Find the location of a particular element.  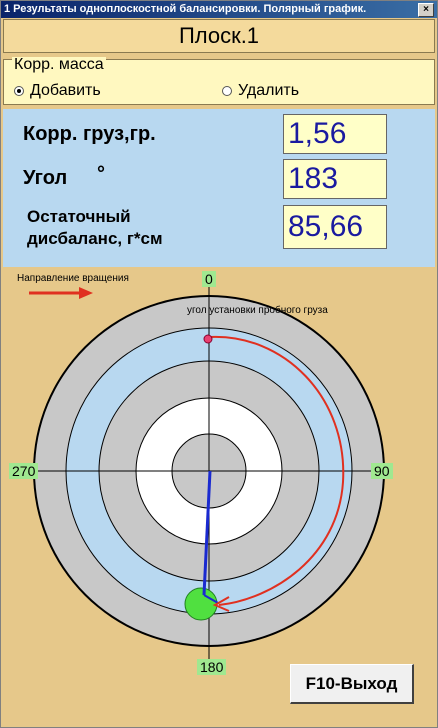

tick-label-90: 90 is located at coordinates (382, 471).